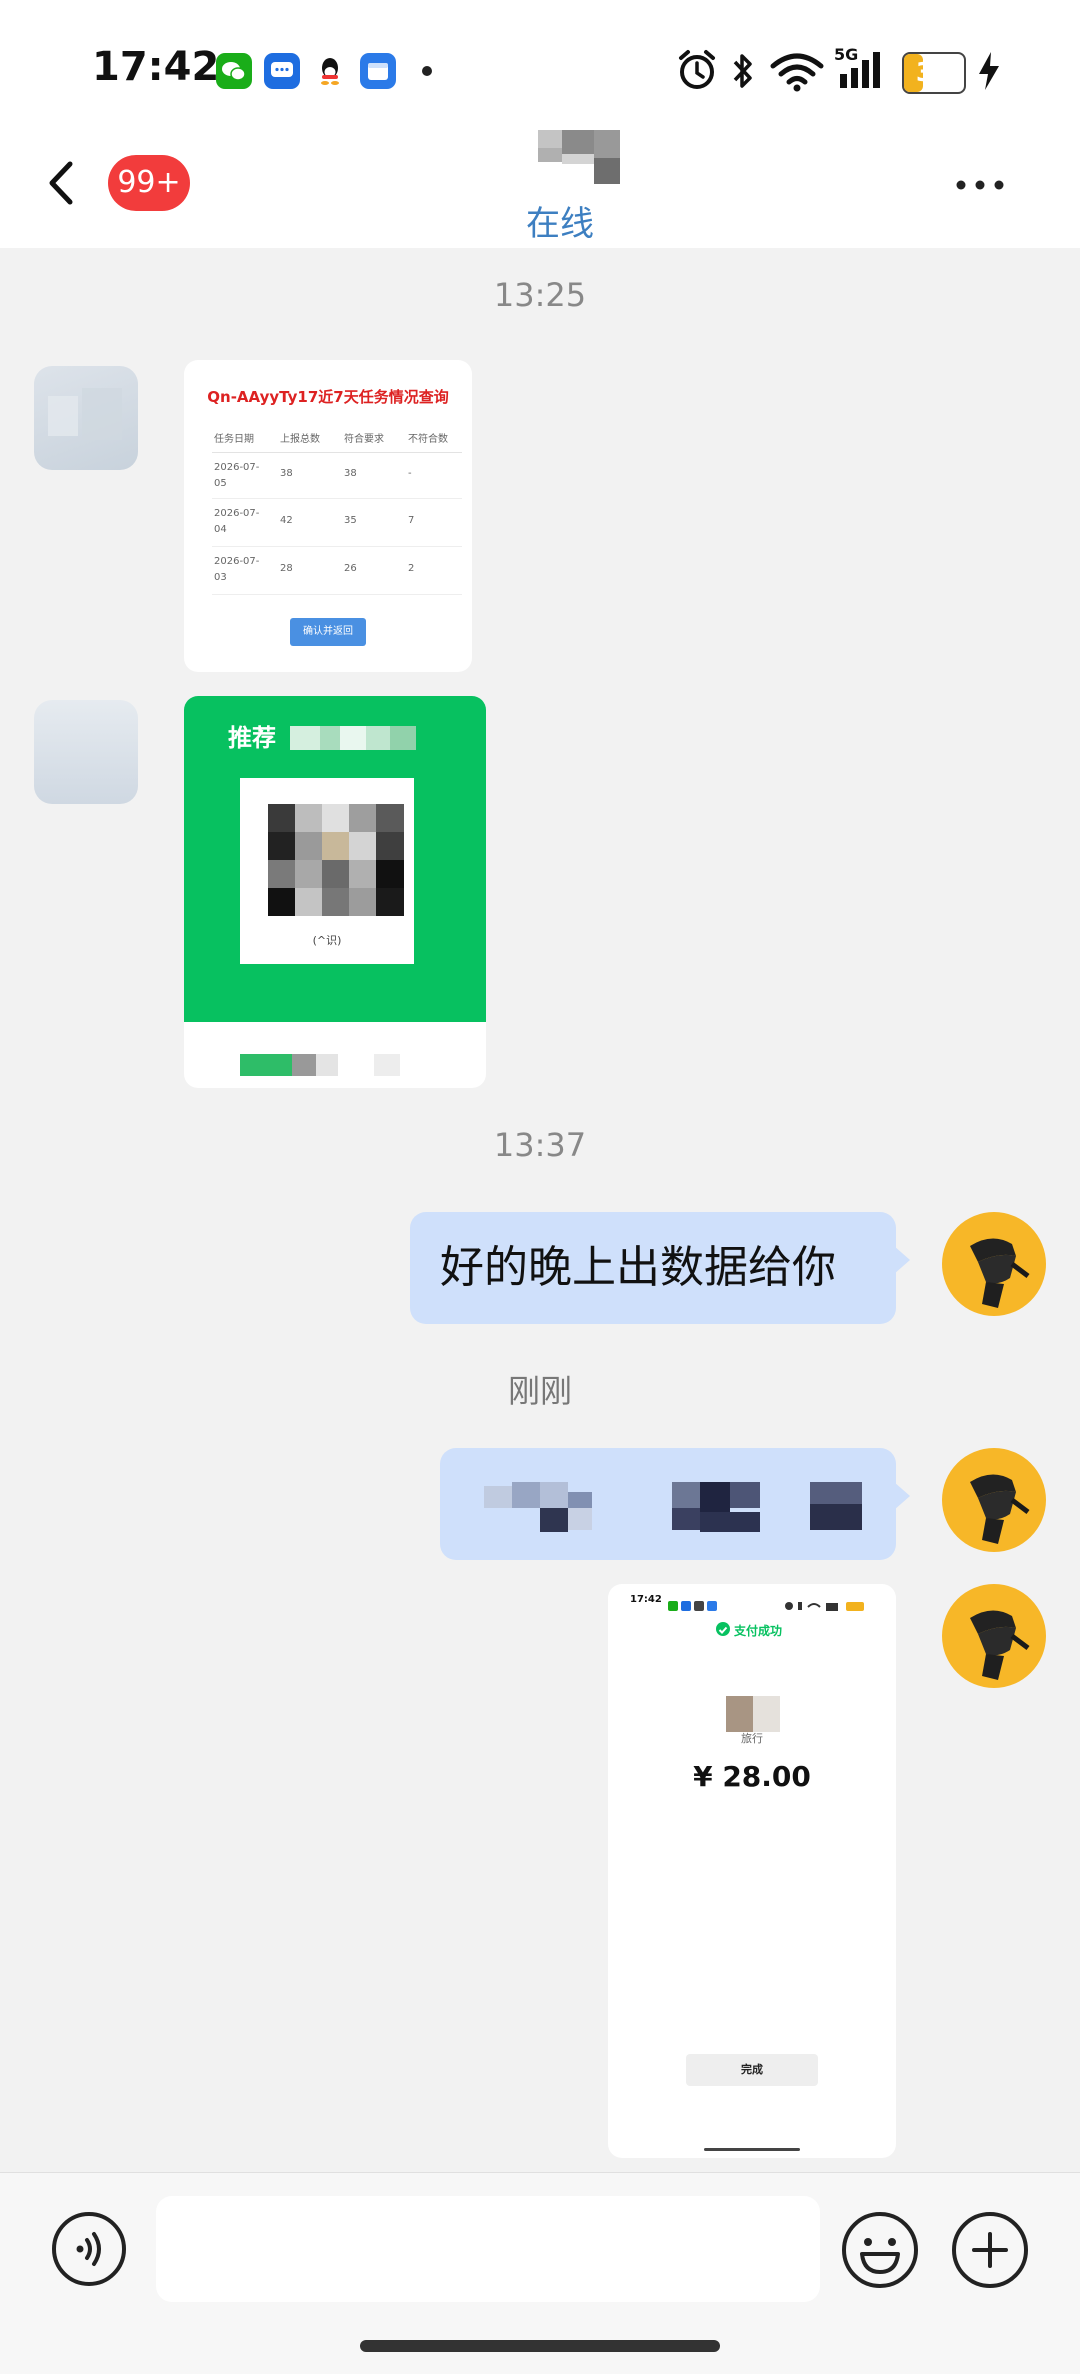  What do you see at coordinates (428, 439) in the screenshot?
I see `table-header: 不符合数` at bounding box center [428, 439].